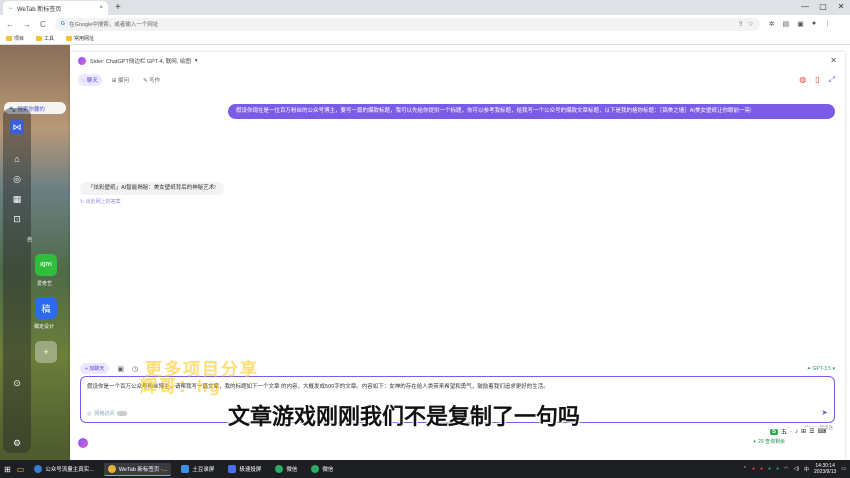 The image size is (850, 478). I want to click on ime-voice-icon: ♪, so click(796, 432).